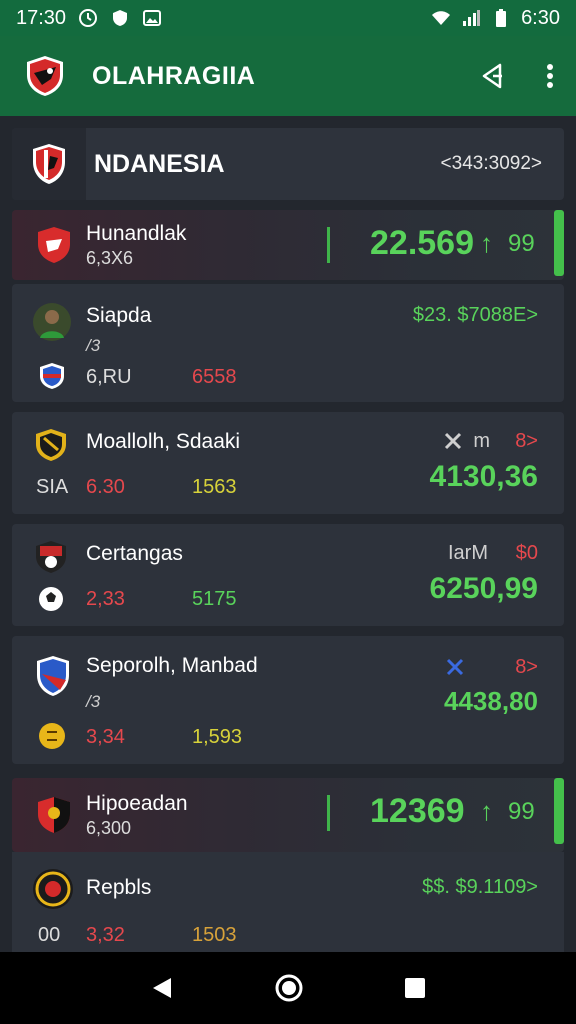 Image resolution: width=576 pixels, height=1024 pixels. I want to click on stat-b: 1,593, so click(217, 737).